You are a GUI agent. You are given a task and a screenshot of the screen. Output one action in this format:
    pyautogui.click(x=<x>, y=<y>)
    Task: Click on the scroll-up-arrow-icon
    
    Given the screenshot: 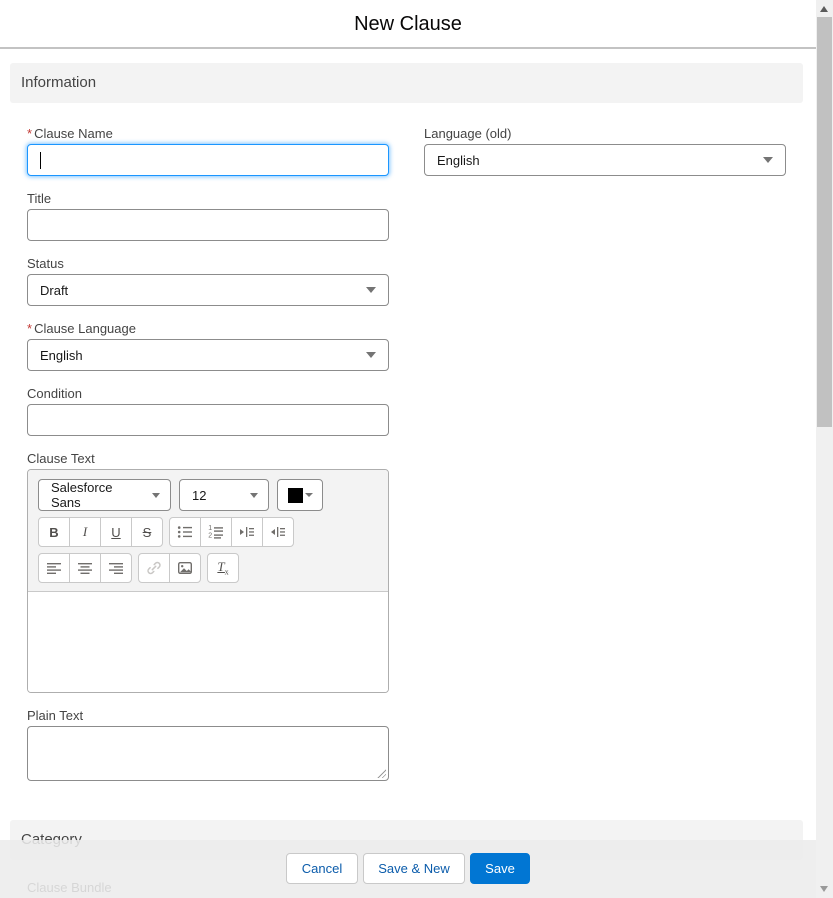 What is the action you would take?
    pyautogui.click(x=824, y=9)
    